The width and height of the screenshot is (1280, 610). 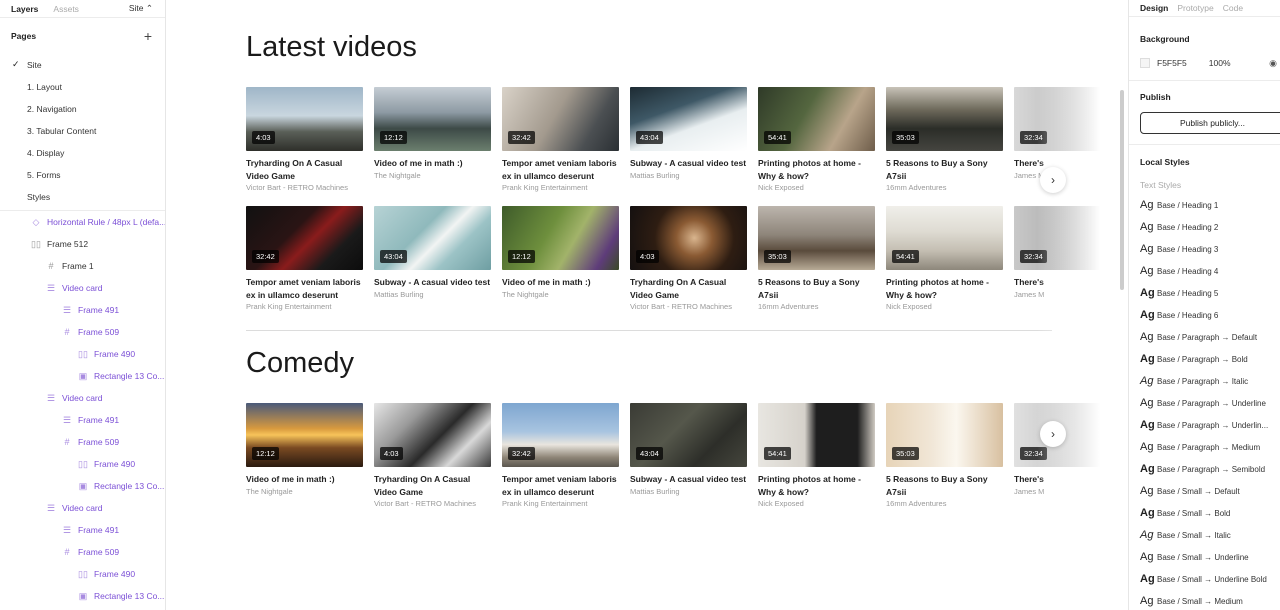 I want to click on text-style-row: Ag Base / Paragraph → Bold, so click(x=1204, y=359).